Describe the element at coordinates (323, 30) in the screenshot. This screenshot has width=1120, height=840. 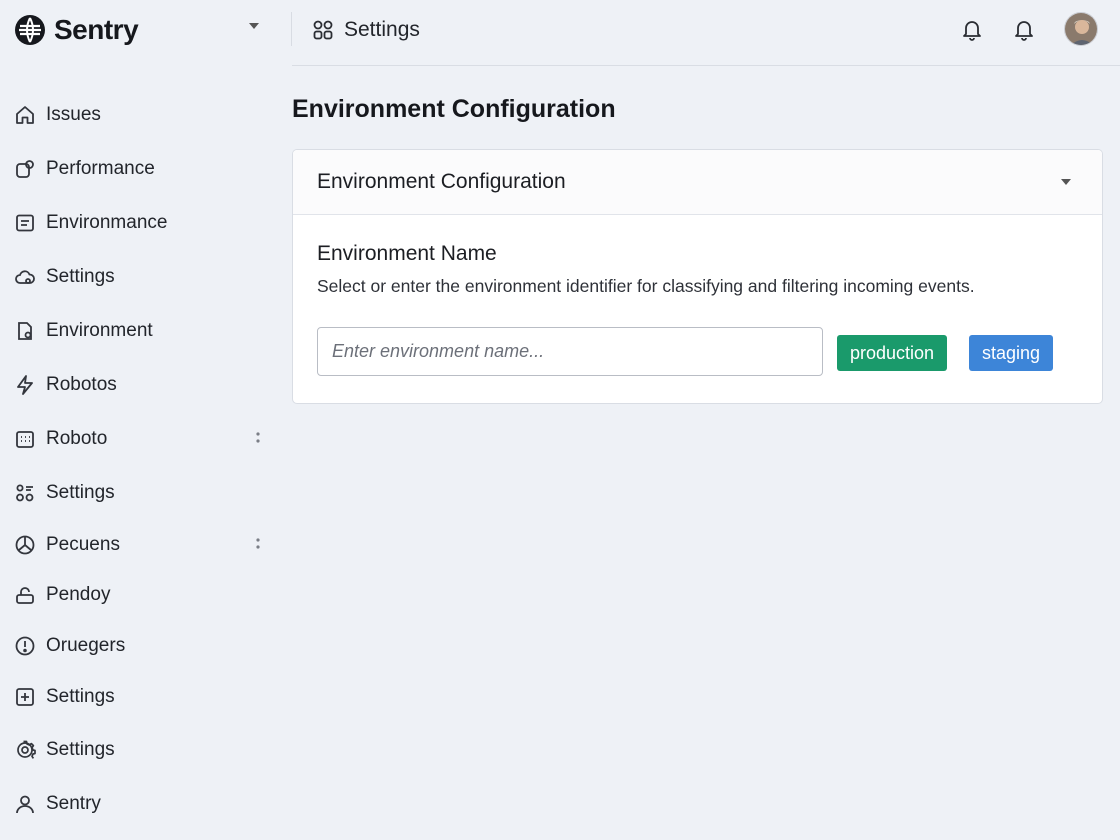
I see `grid-icon` at that location.